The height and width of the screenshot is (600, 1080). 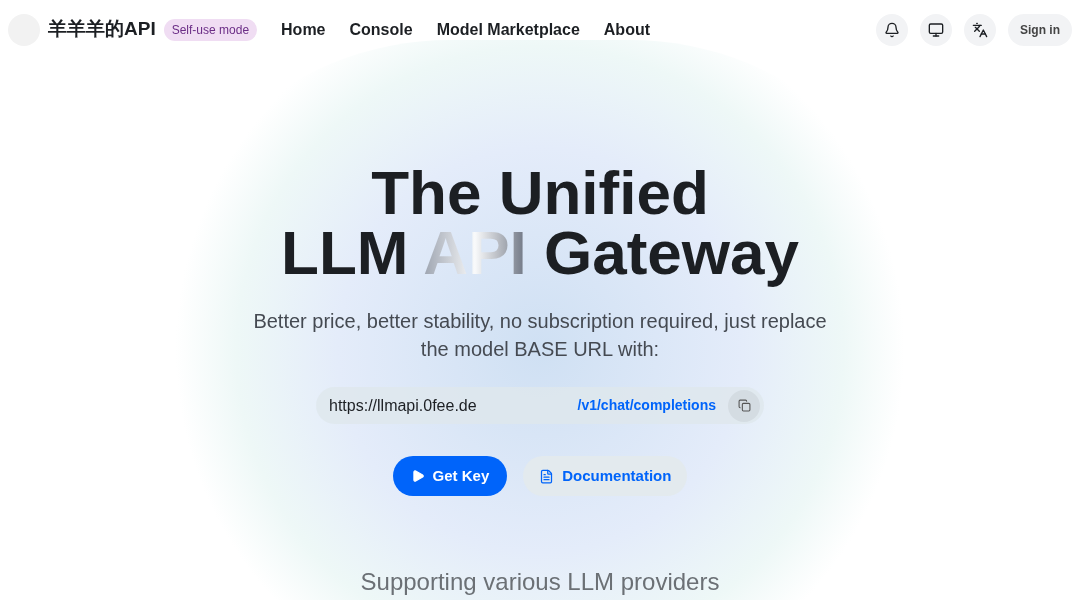 I want to click on mode-badge: Self-use mode, so click(x=210, y=29).